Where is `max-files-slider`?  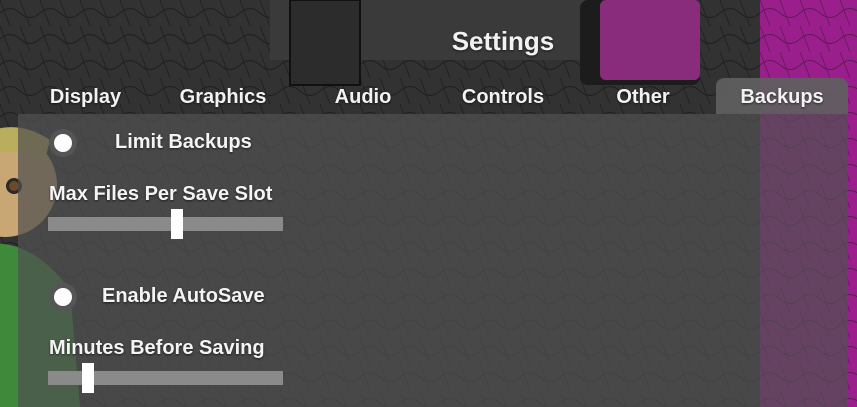
max-files-slider is located at coordinates (165, 224).